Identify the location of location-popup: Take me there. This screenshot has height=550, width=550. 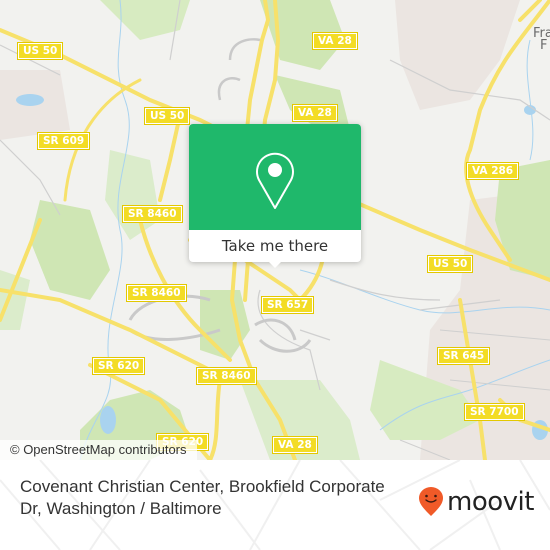
(275, 196).